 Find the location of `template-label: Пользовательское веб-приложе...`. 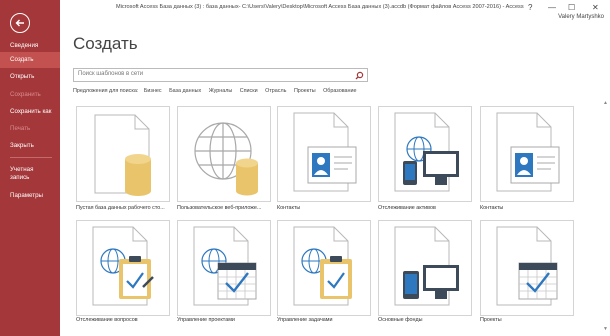

template-label: Пользовательское веб-приложе... is located at coordinates (219, 208).